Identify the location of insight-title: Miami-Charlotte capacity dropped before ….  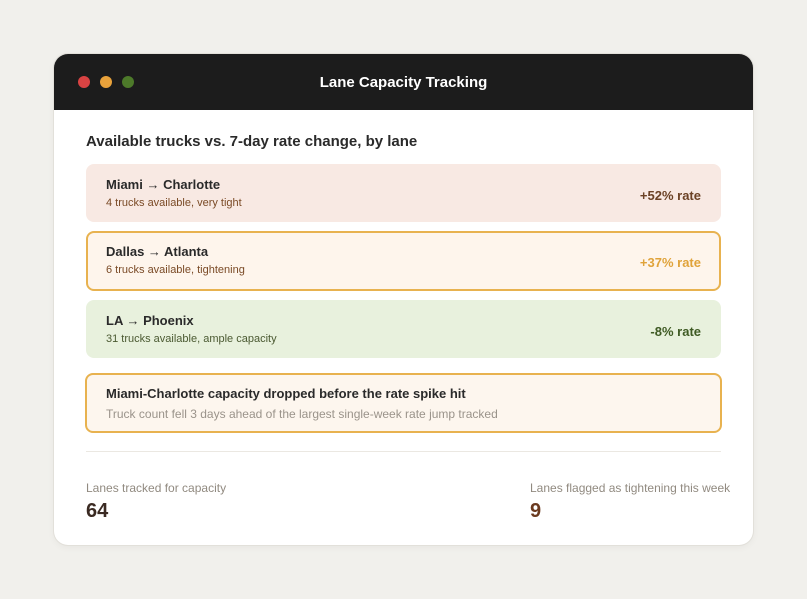
(286, 393).